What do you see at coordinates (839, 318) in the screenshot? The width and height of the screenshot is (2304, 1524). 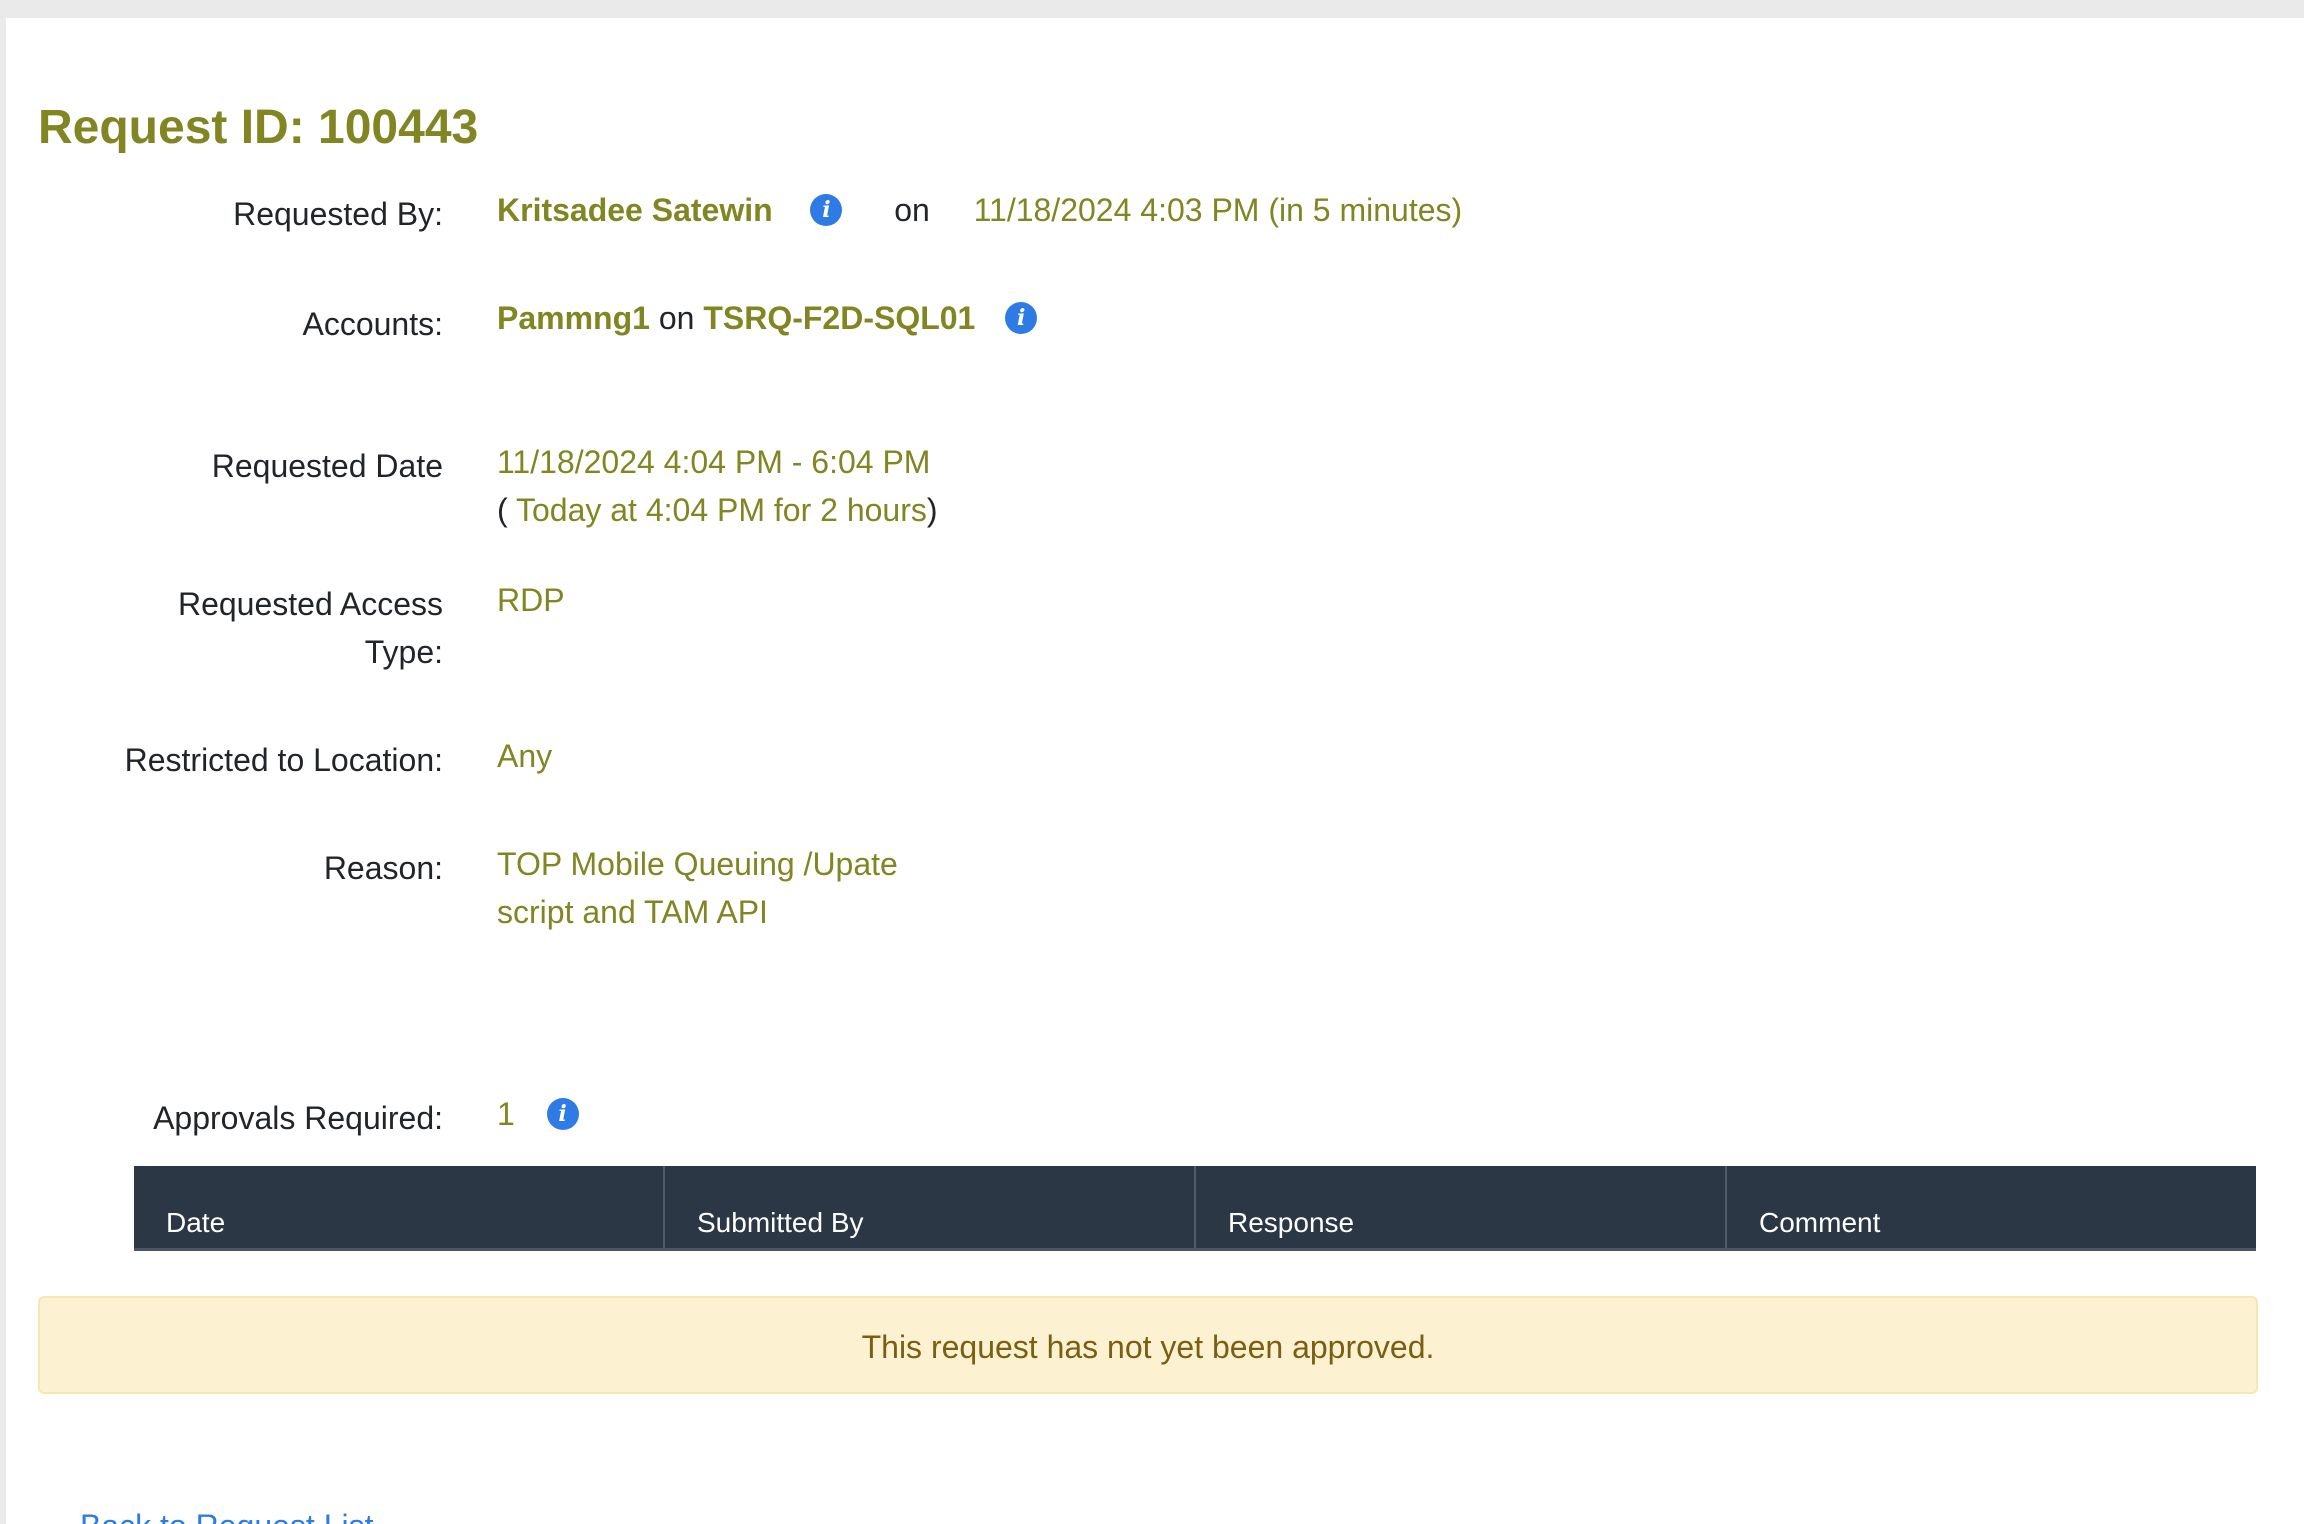 I see `server-name: TSRQ-F2D-SQL01` at bounding box center [839, 318].